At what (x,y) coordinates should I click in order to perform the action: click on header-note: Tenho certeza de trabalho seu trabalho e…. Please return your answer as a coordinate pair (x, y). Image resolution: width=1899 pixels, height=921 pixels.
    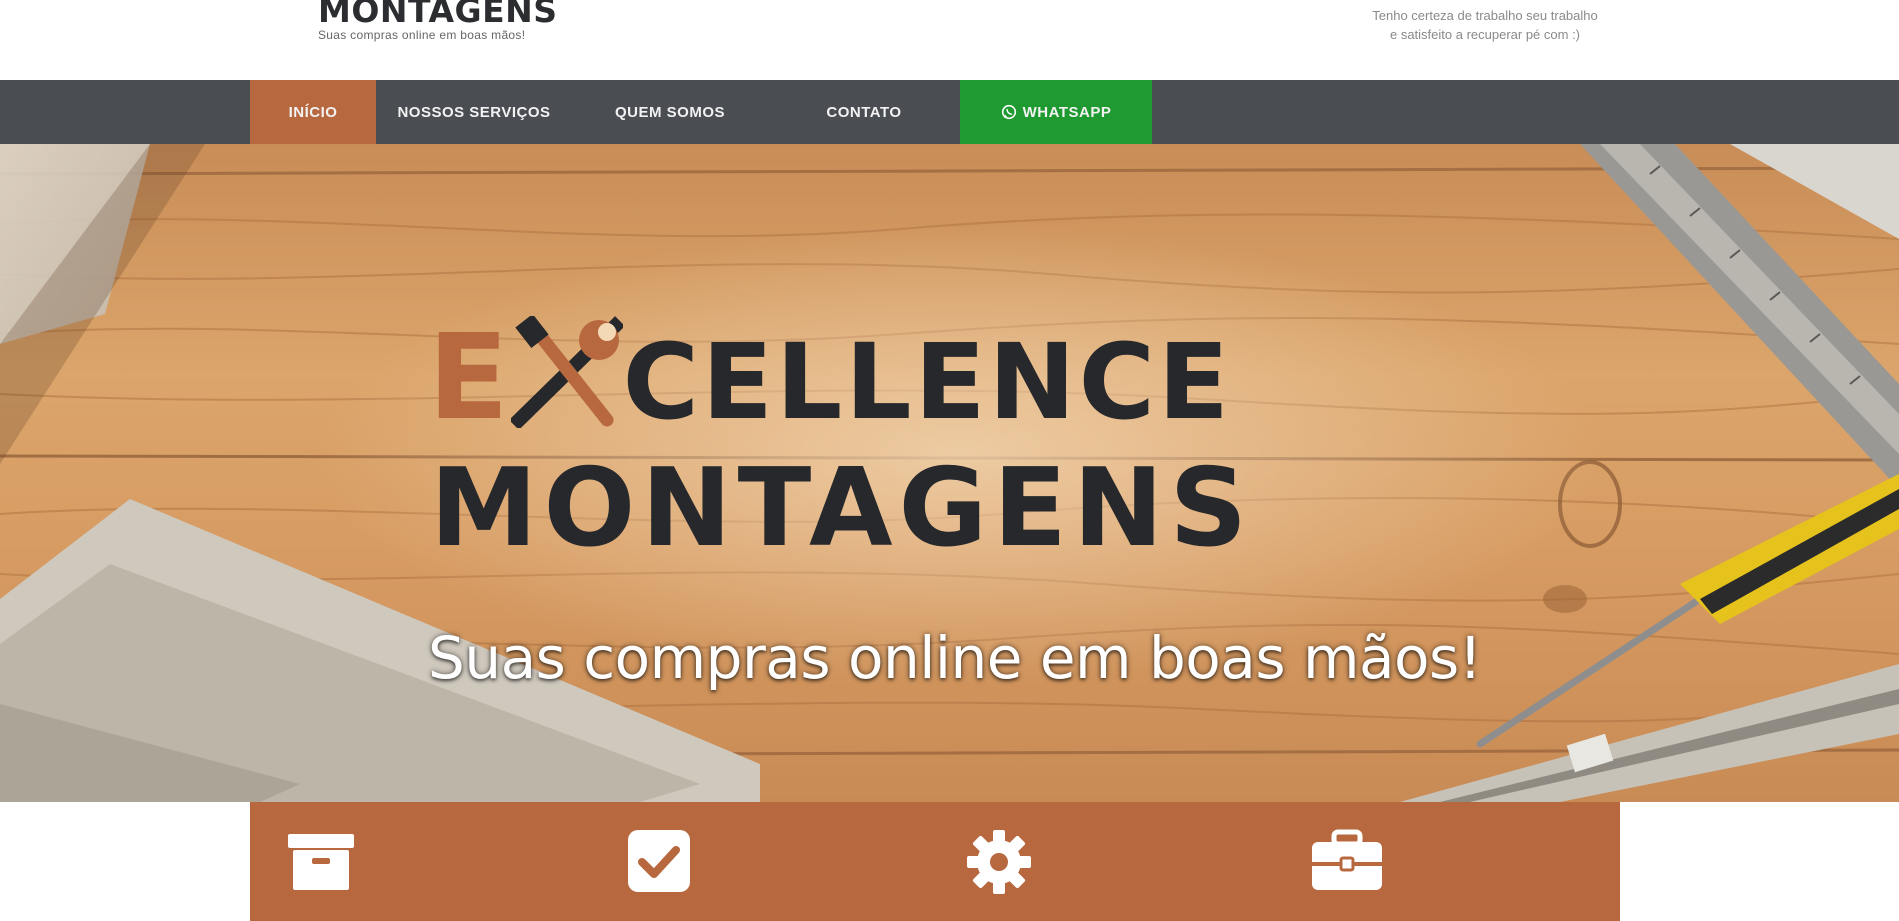
    Looking at the image, I should click on (1485, 25).